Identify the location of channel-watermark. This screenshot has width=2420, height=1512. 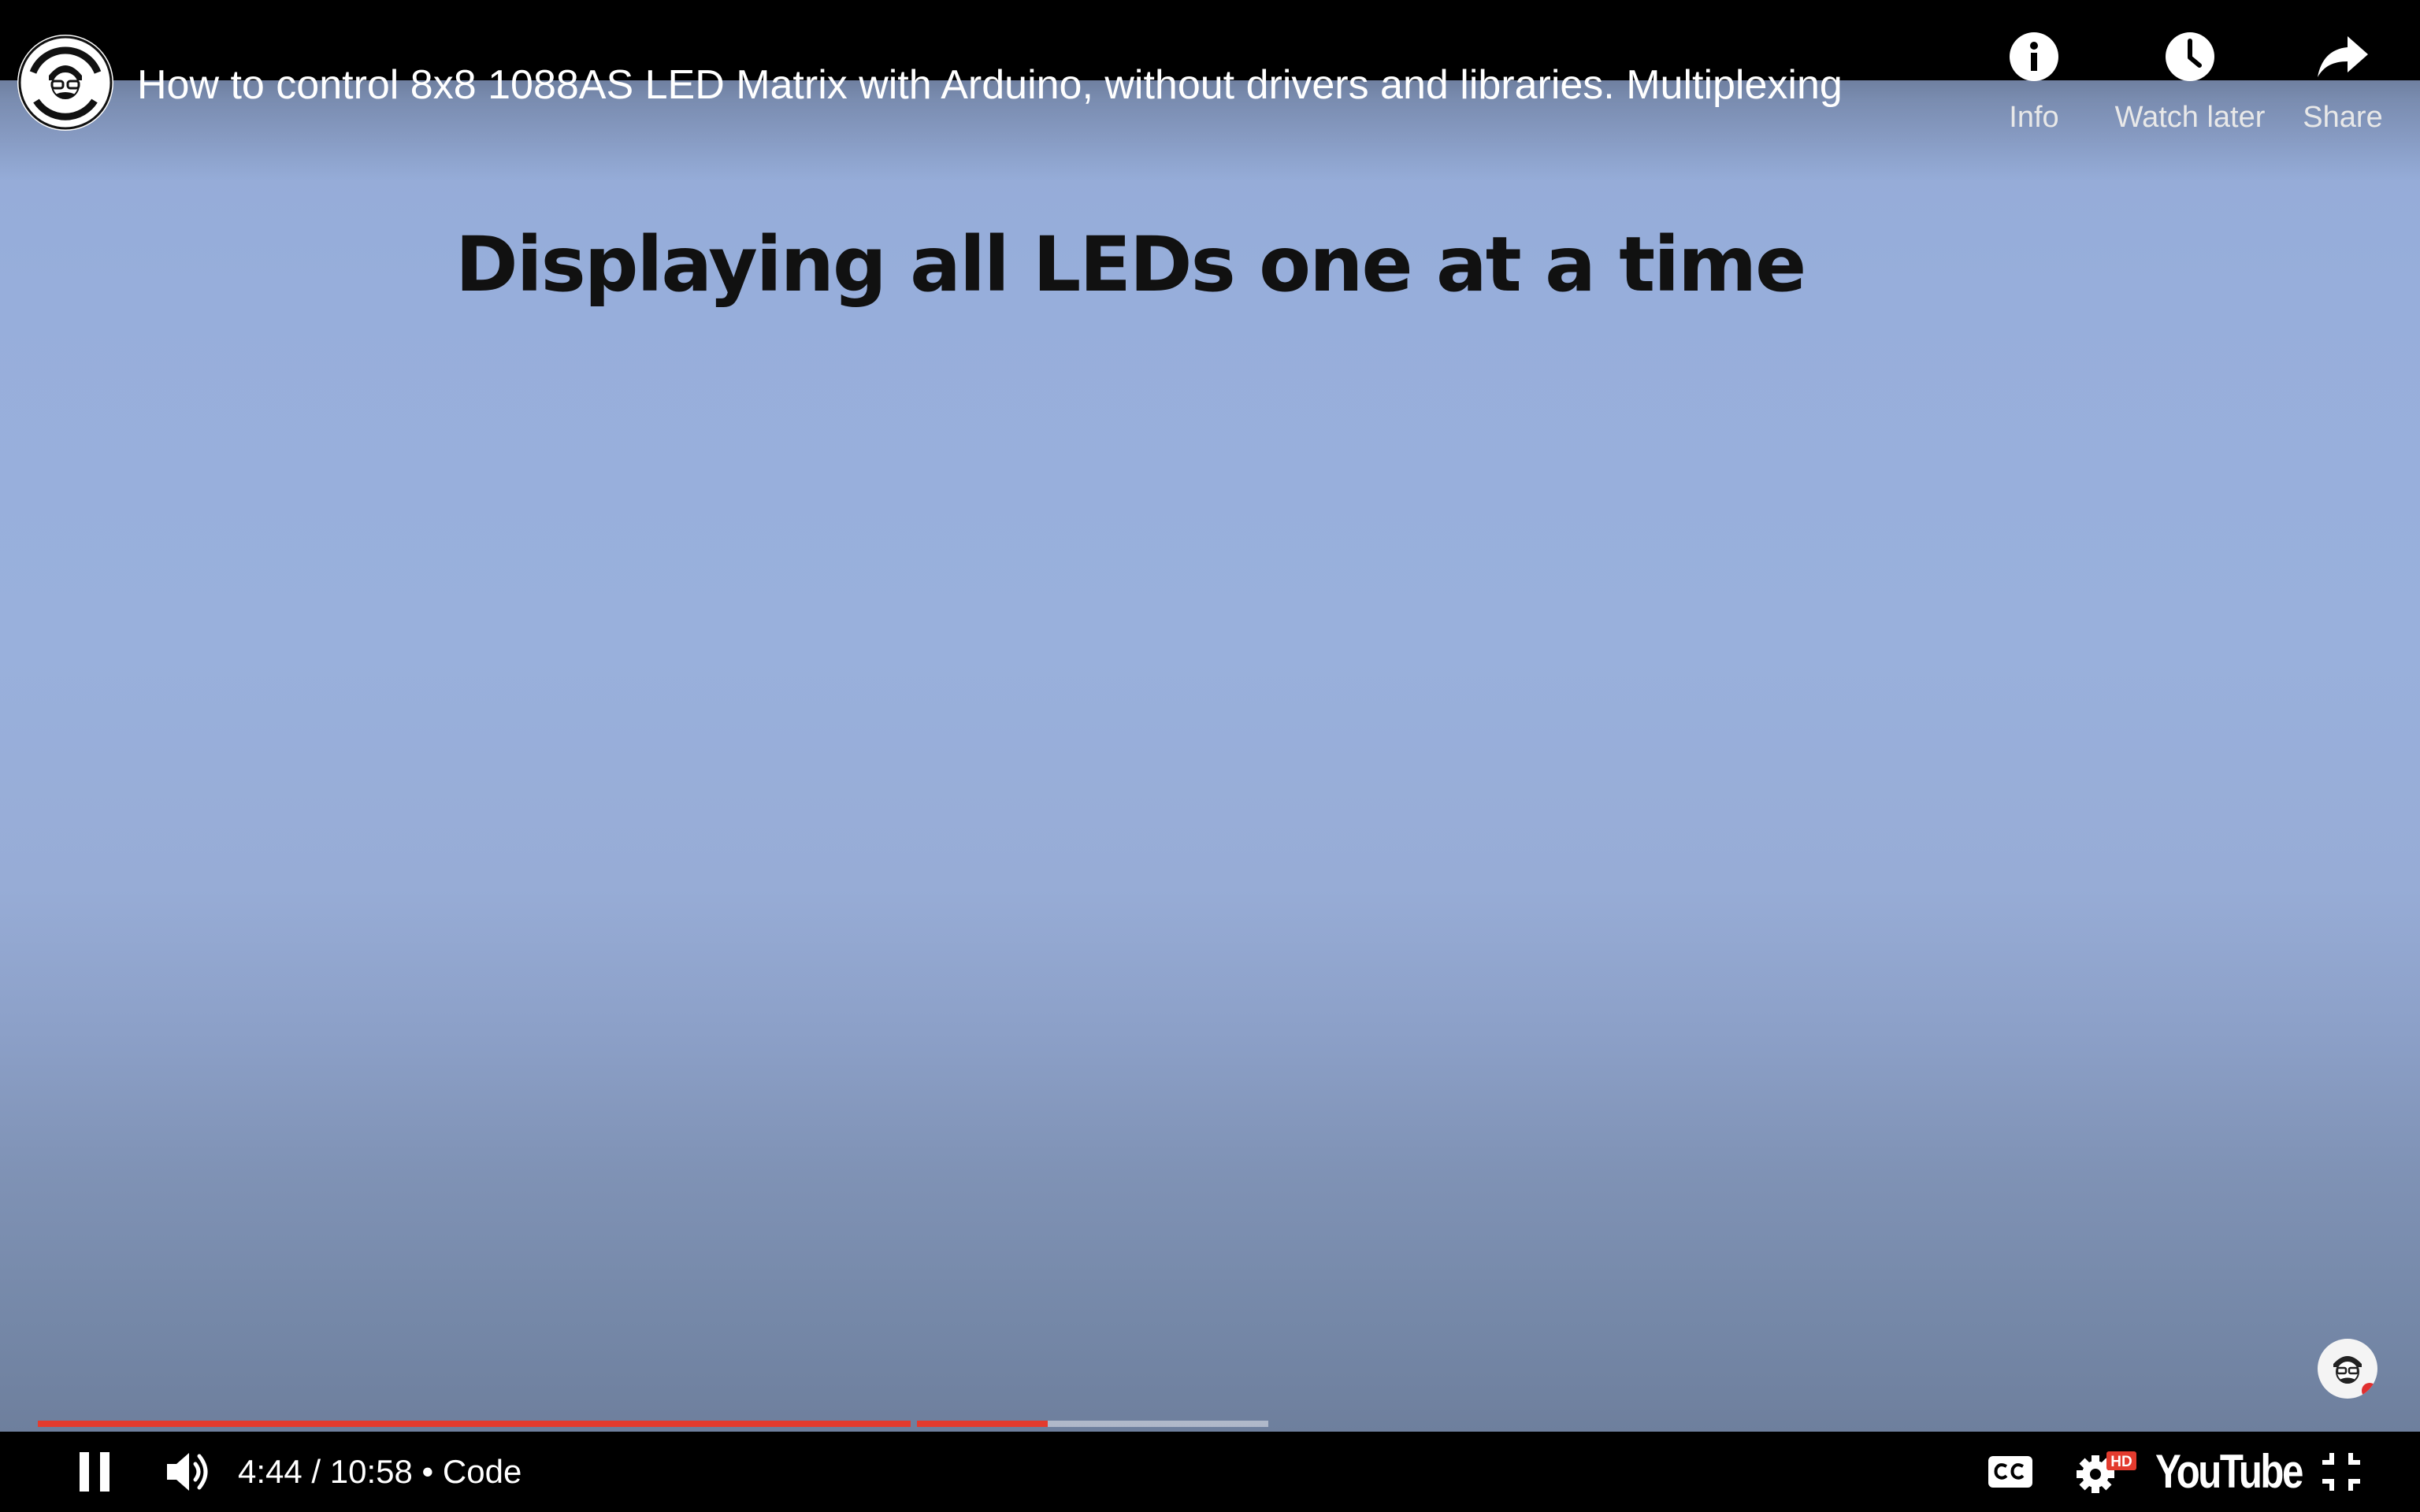
(2347, 1369).